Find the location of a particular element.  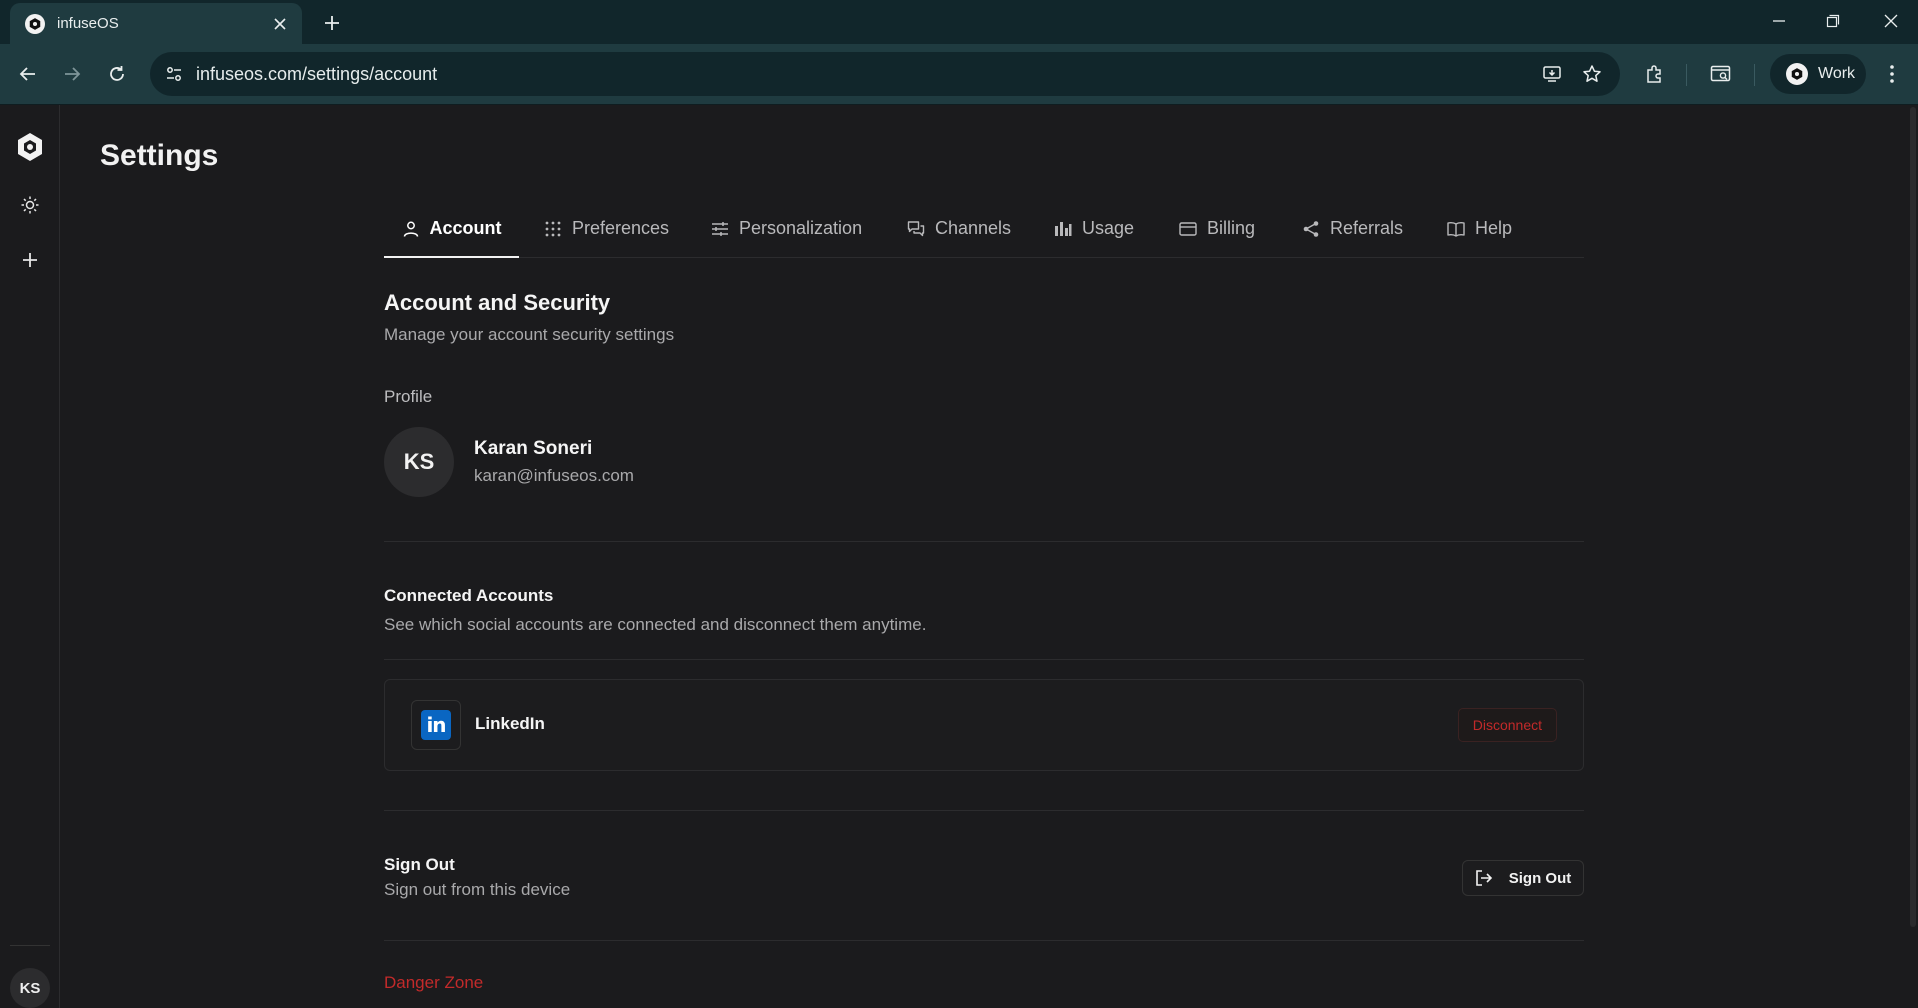

browser-tab-strip: infuseOS is located at coordinates (959, 22).